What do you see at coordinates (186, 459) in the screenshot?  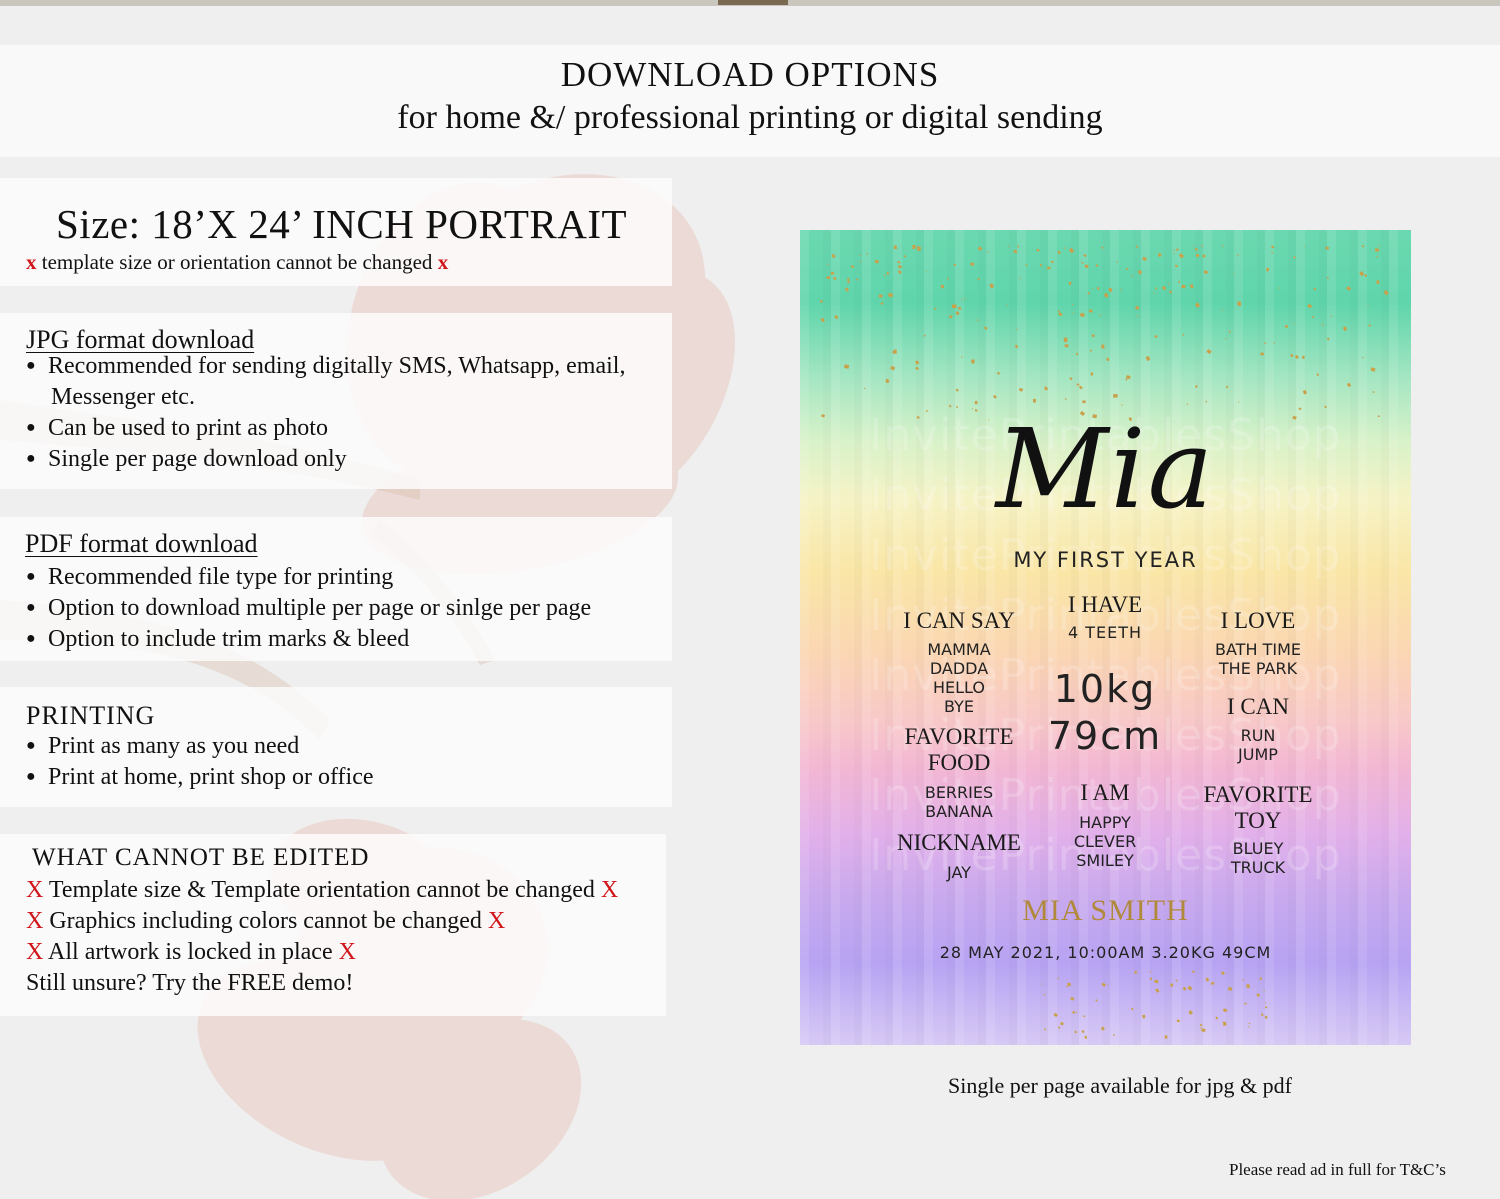 I see `list-item: ● Single per page download only` at bounding box center [186, 459].